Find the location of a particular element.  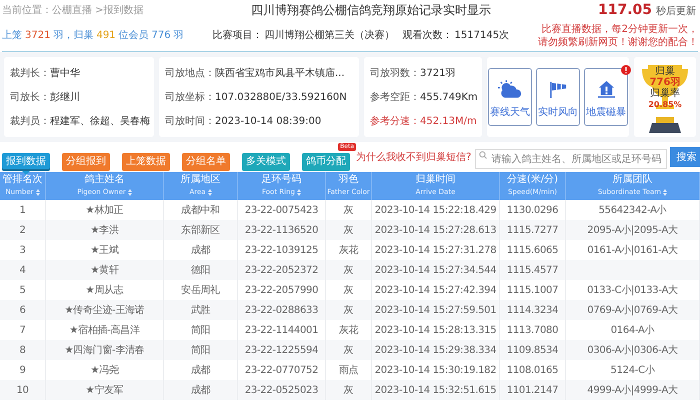

table-cell-text: ★宿柏插-高昌洋 is located at coordinates (104, 331).